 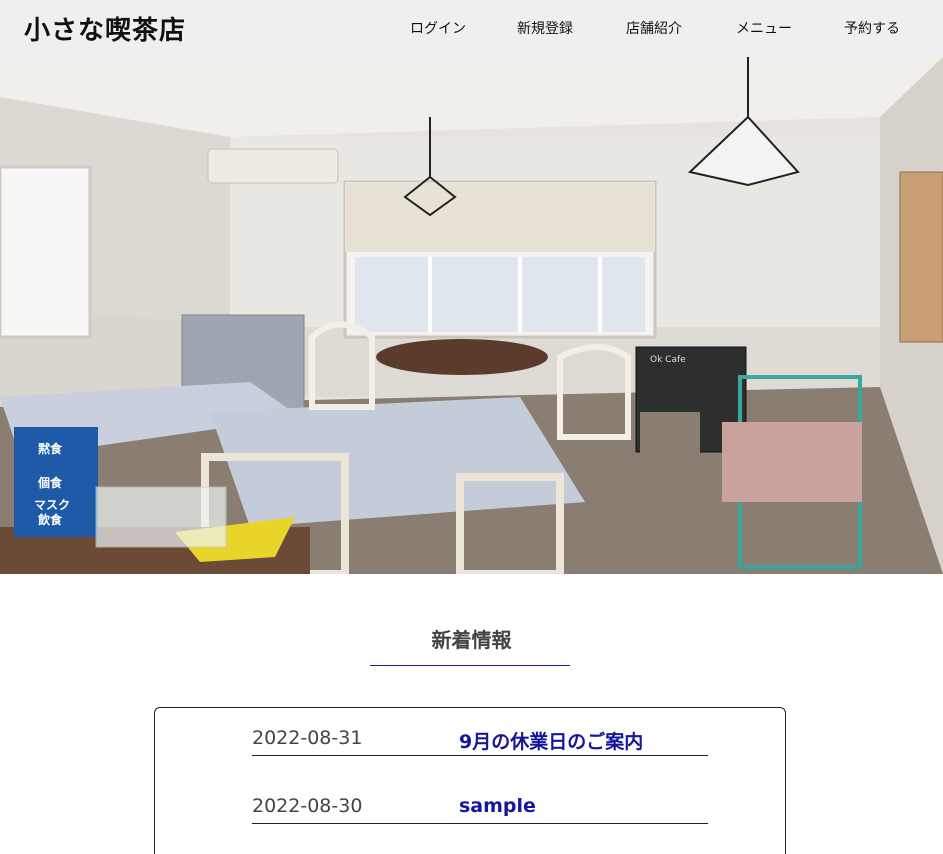 What do you see at coordinates (307, 738) in the screenshot?
I see `news-date: 2022-08-31` at bounding box center [307, 738].